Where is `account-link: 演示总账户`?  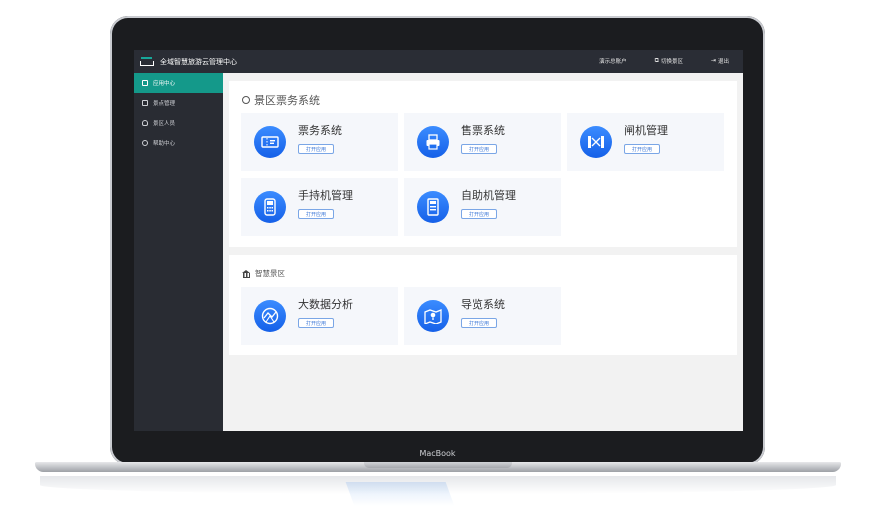 account-link: 演示总账户 is located at coordinates (613, 61).